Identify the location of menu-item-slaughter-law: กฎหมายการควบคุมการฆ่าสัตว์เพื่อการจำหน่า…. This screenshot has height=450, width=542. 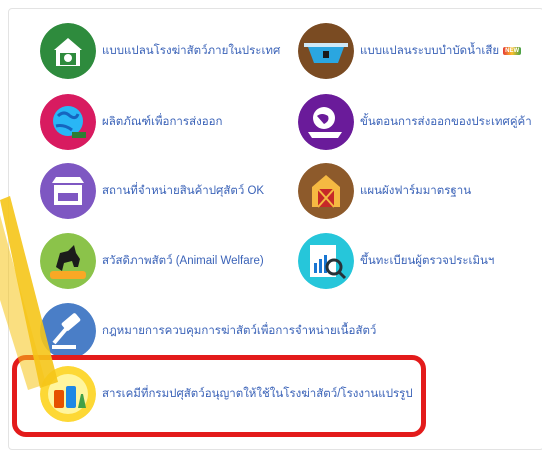
(208, 331).